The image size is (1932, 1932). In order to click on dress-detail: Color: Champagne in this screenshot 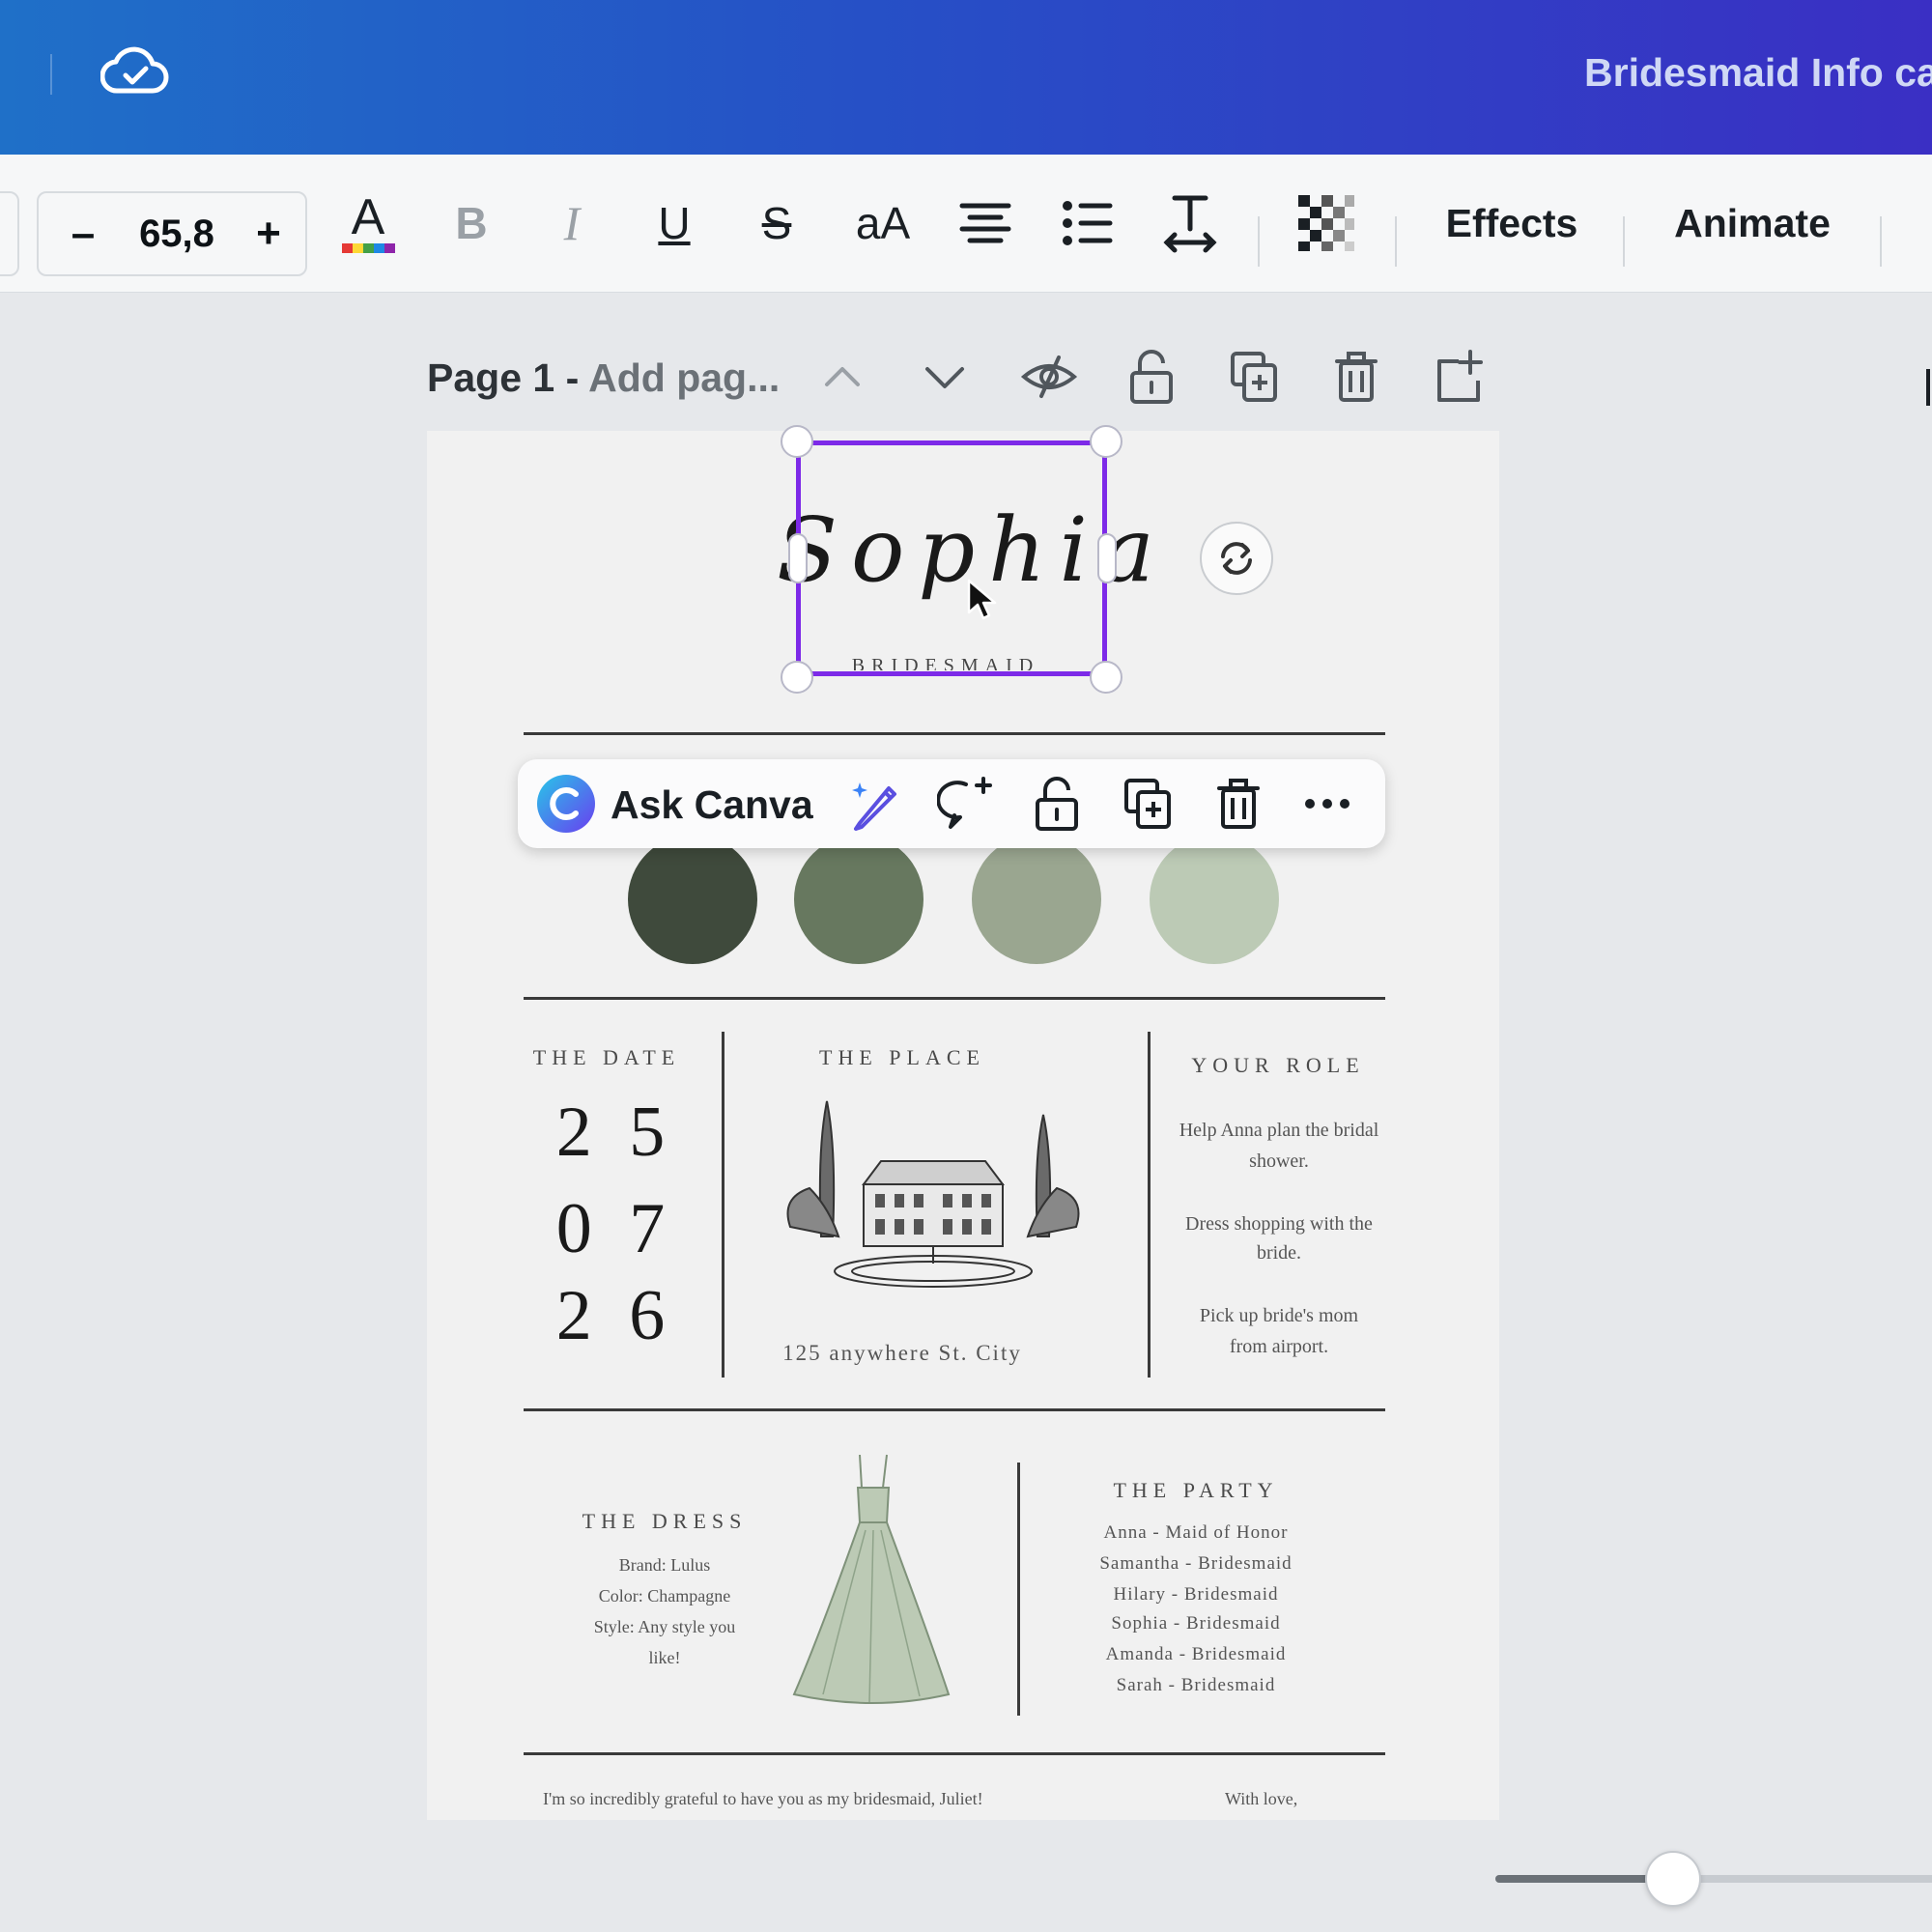, I will do `click(665, 1595)`.